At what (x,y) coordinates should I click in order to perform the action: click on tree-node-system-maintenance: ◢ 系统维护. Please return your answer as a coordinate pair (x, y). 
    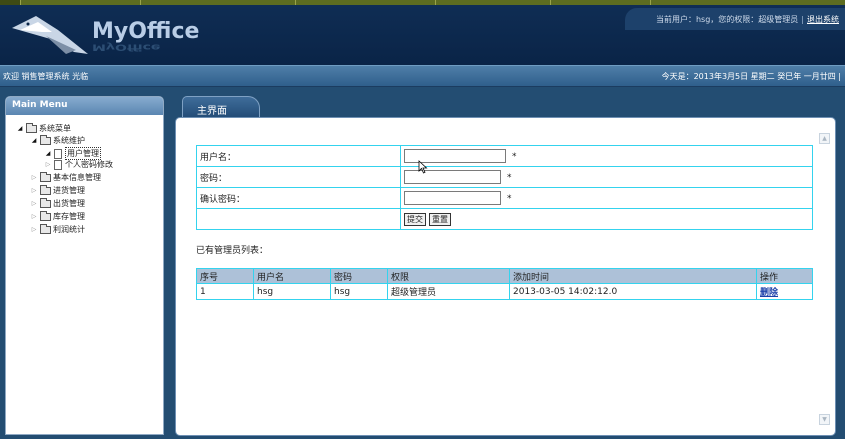
    Looking at the image, I should click on (57, 140).